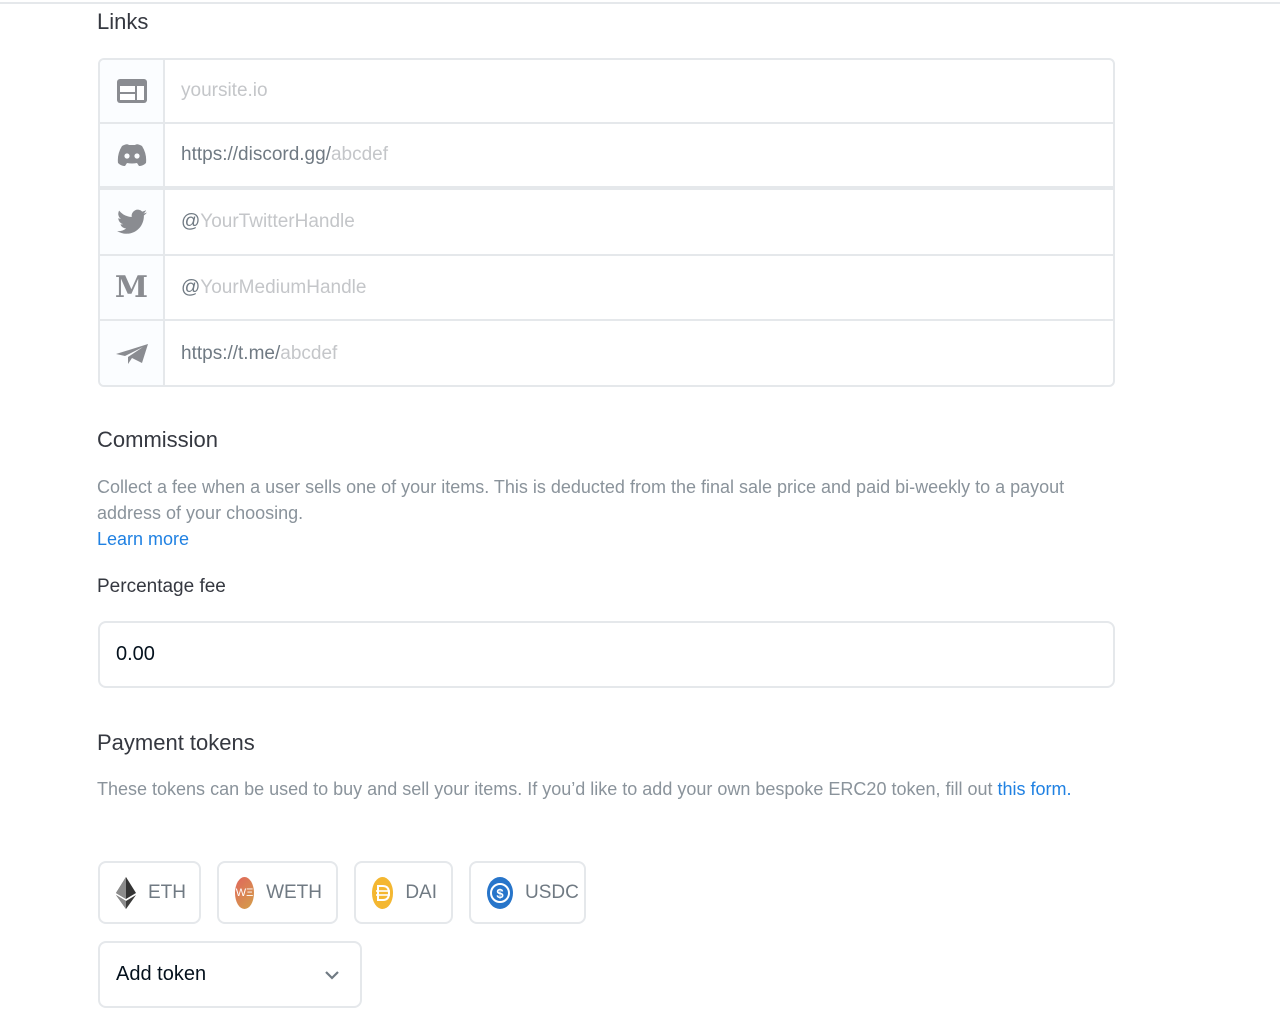 Image resolution: width=1280 pixels, height=1030 pixels. What do you see at coordinates (123, 21) in the screenshot?
I see `links-heading: Links` at bounding box center [123, 21].